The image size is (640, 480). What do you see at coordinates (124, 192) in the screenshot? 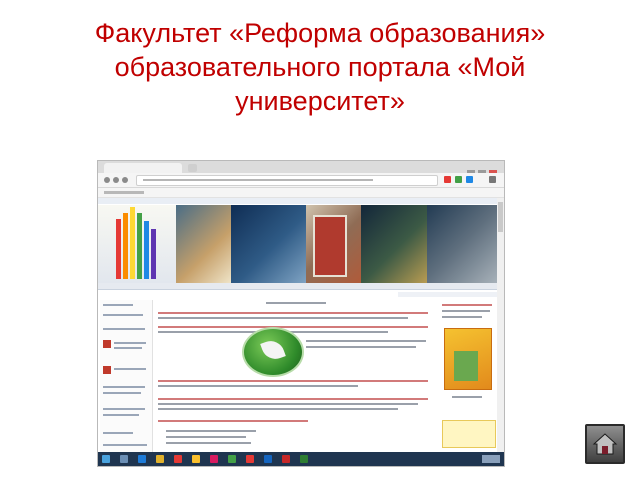
I see `bookmark-item` at bounding box center [124, 192].